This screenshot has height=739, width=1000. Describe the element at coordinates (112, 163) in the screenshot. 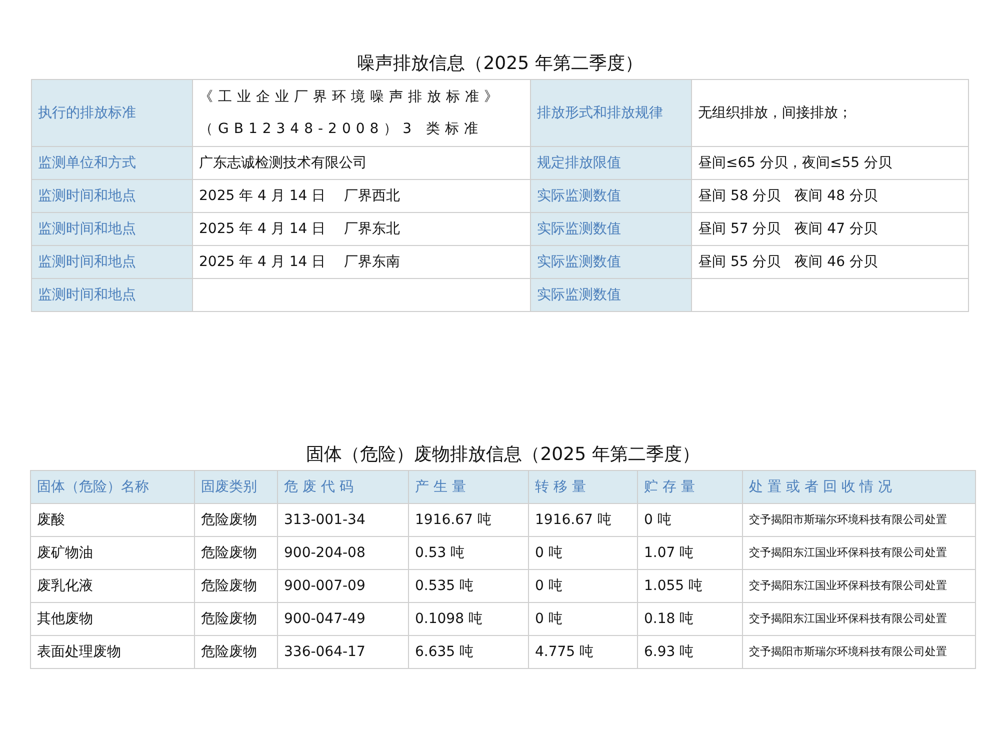

I see `row-label: 监测单位和方式` at that location.